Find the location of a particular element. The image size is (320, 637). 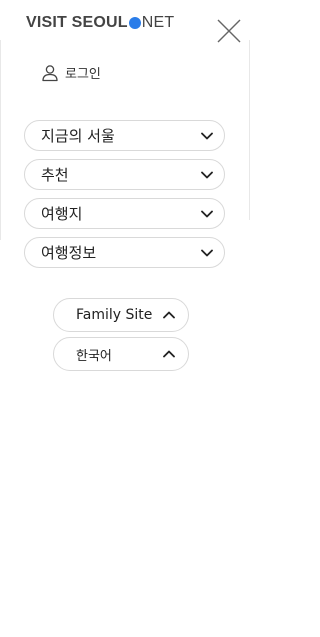

login-link: 로그인 is located at coordinates (71, 72).